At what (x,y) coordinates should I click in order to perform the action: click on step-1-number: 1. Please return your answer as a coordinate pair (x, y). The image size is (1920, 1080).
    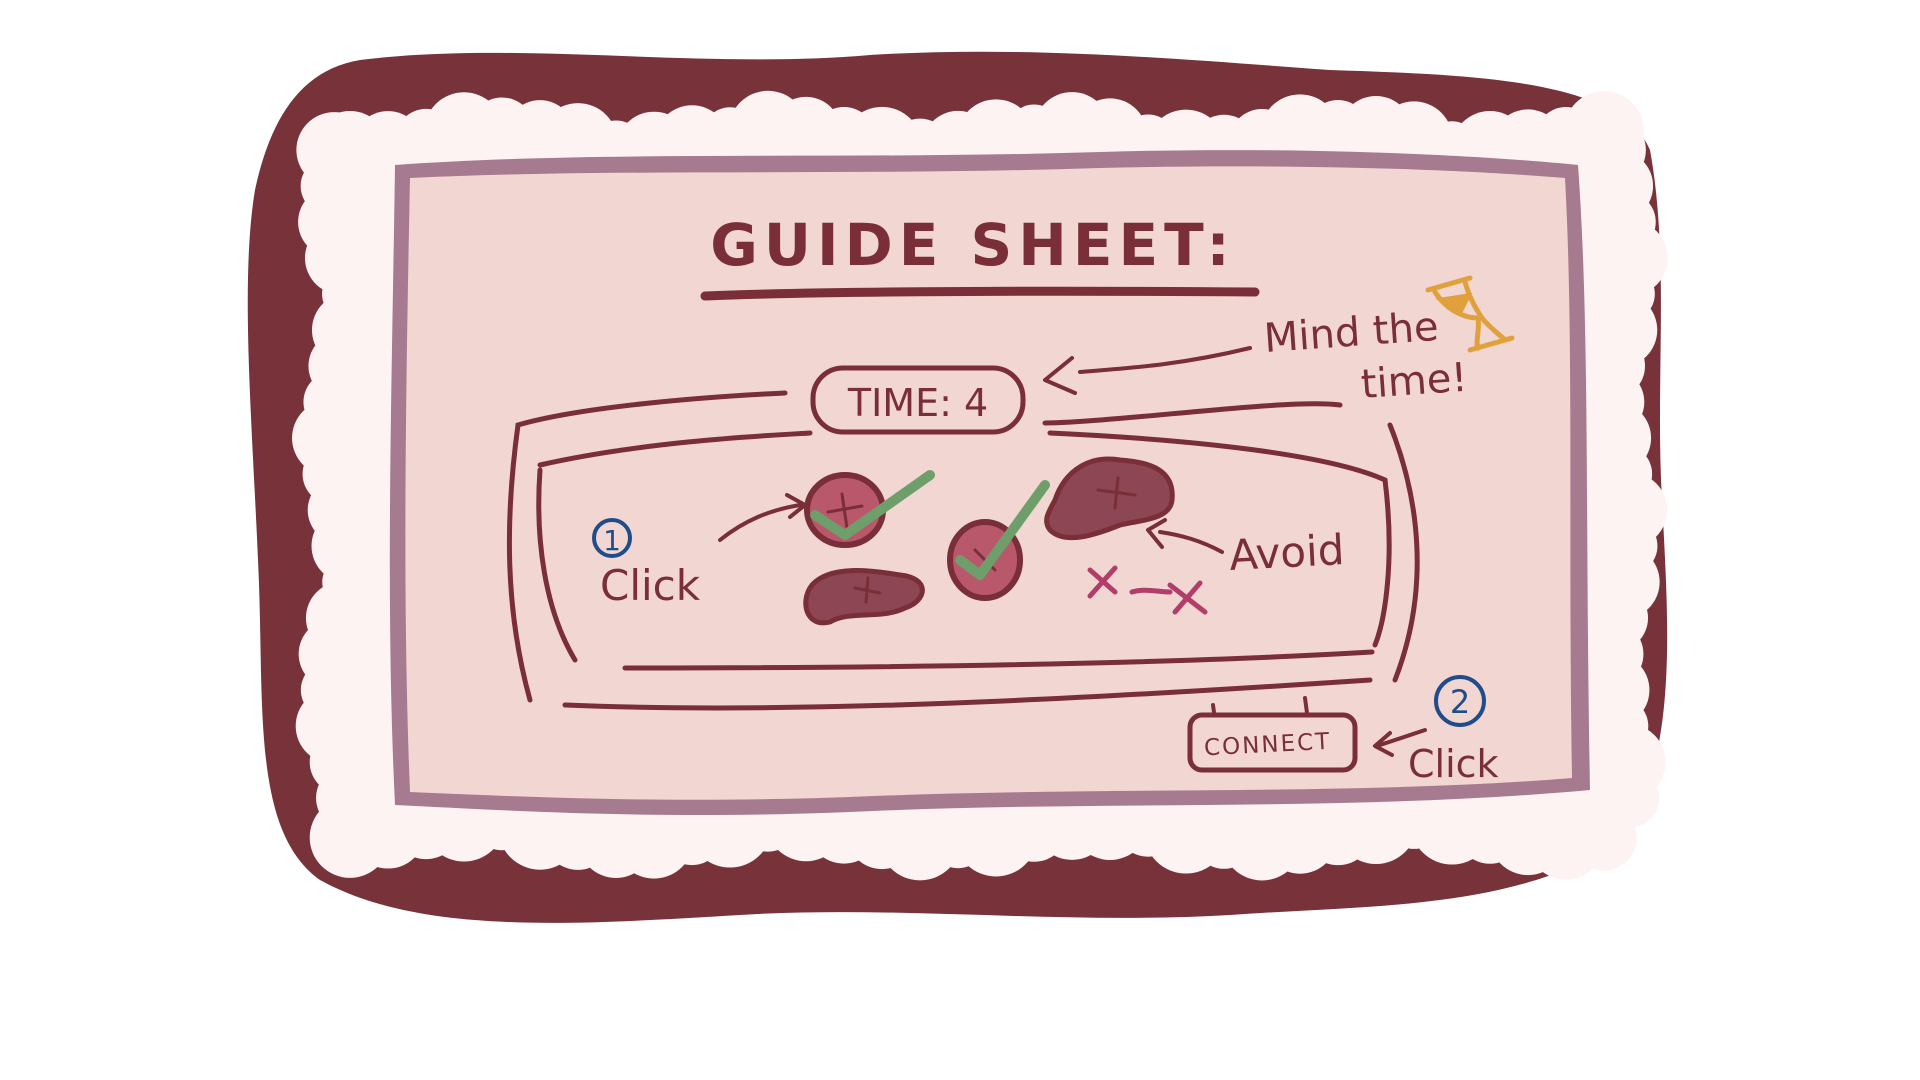
    Looking at the image, I should click on (612, 540).